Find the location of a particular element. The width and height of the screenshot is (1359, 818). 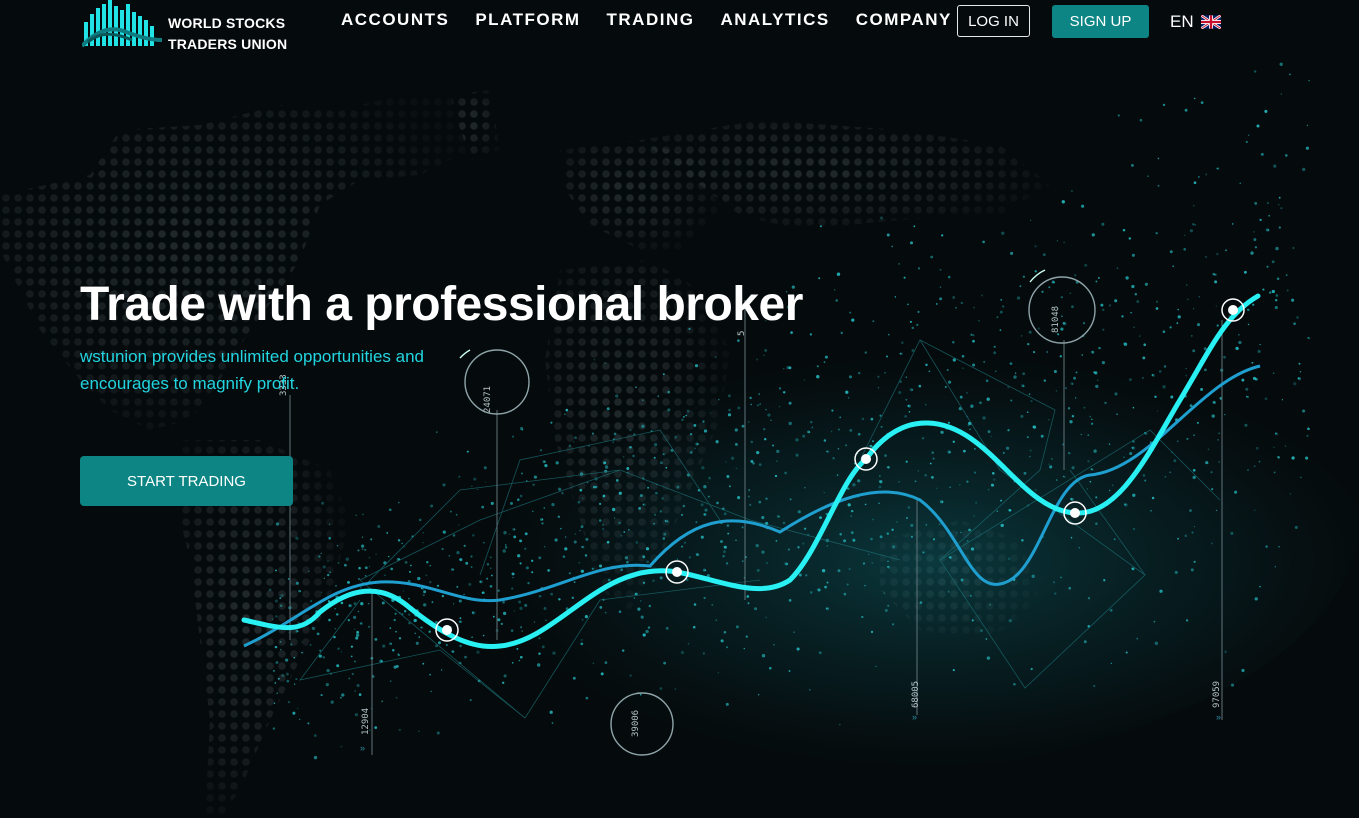

nav-analytics: ANALYTICS is located at coordinates (774, 20).